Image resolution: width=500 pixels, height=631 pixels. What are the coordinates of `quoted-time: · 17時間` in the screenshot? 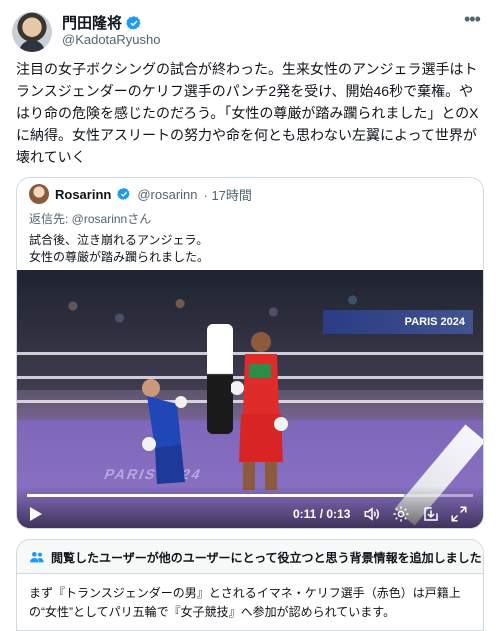 It's located at (227, 195).